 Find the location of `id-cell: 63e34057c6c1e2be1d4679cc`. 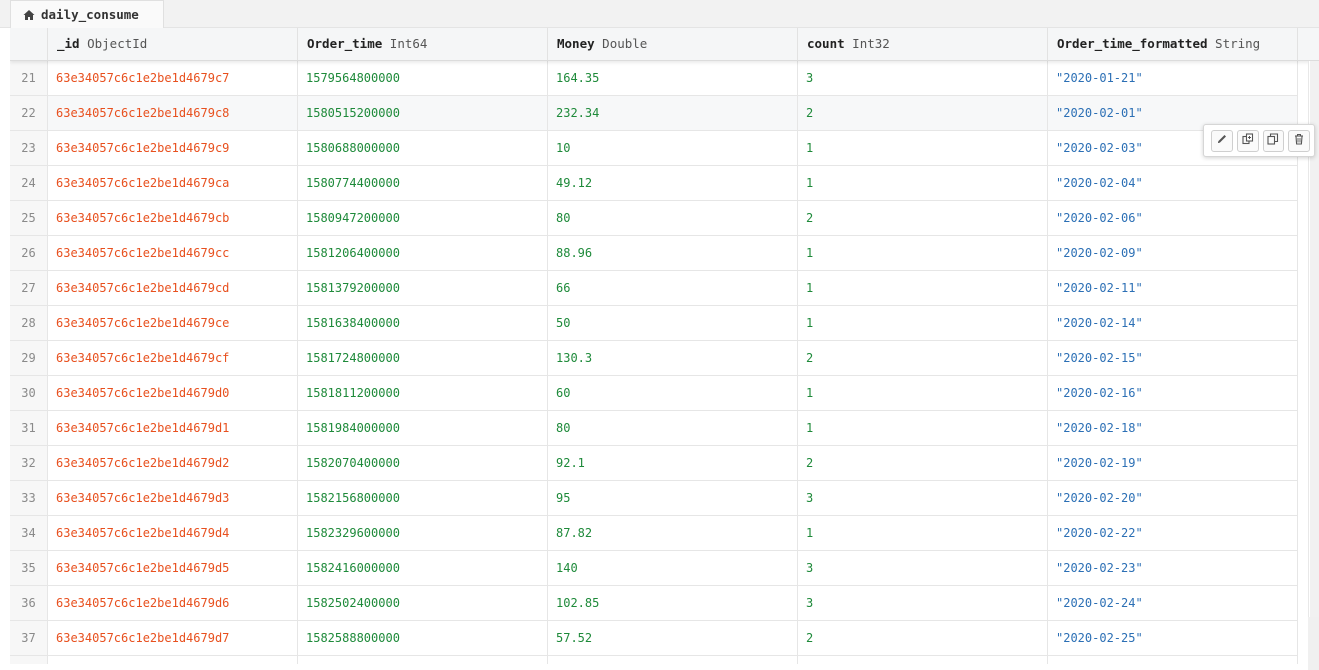

id-cell: 63e34057c6c1e2be1d4679cc is located at coordinates (173, 253).